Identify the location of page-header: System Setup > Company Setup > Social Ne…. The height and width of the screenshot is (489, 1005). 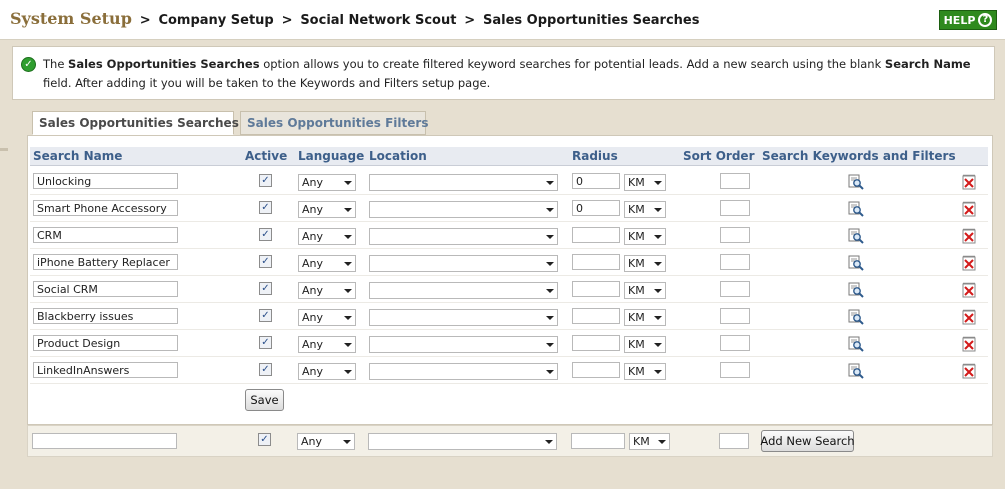
(502, 20).